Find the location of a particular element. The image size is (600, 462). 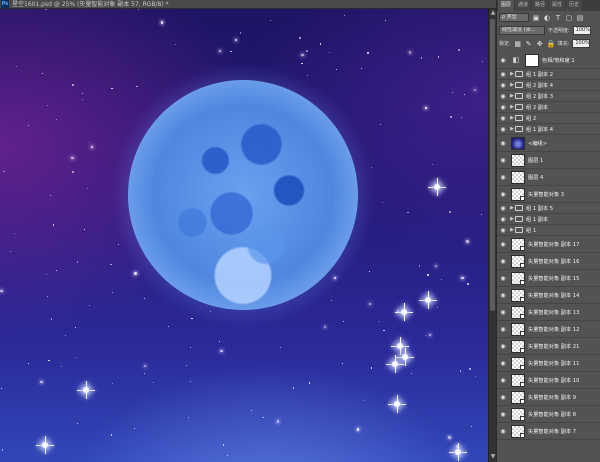

layer-name: 矢量智能对象 副本 21 is located at coordinates (553, 346).